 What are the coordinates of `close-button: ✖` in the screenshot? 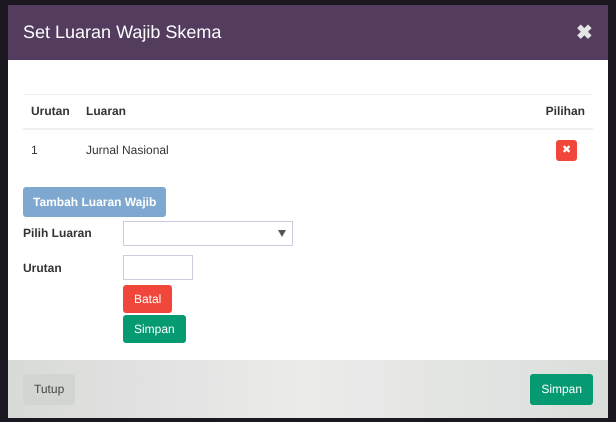 It's located at (584, 32).